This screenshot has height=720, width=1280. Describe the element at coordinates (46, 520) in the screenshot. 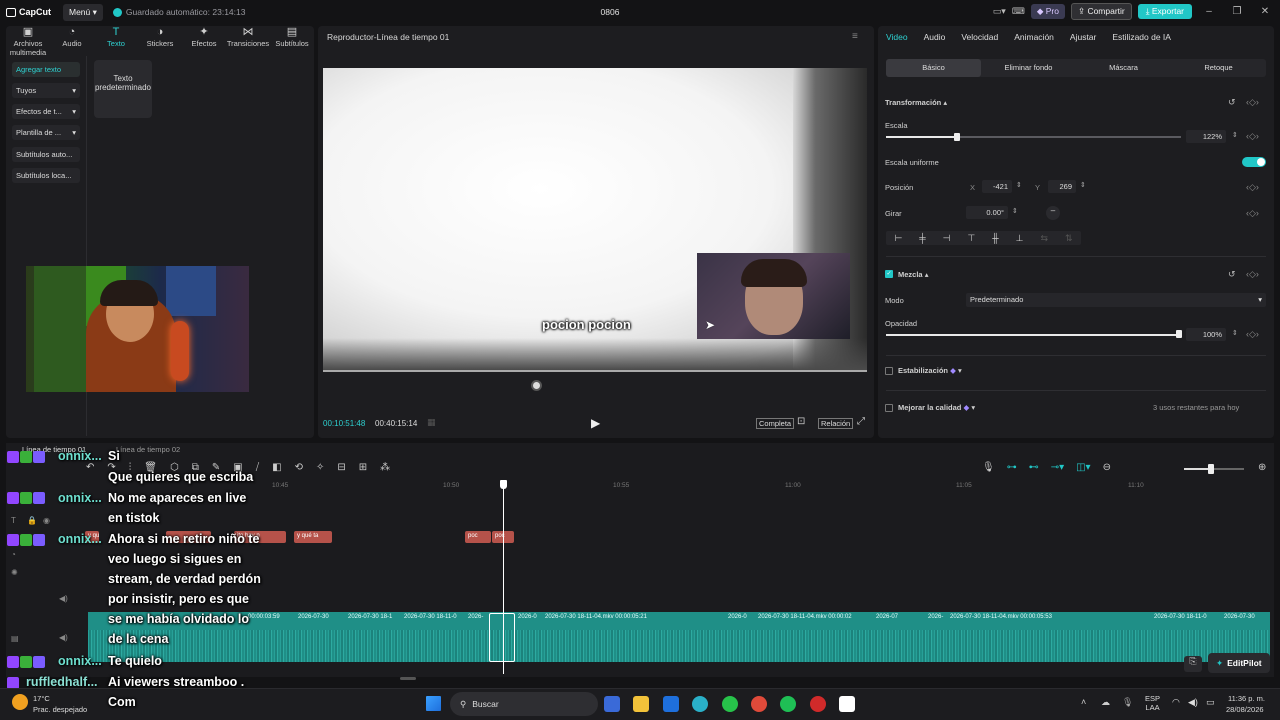

I see `eye-icon: ◉` at that location.